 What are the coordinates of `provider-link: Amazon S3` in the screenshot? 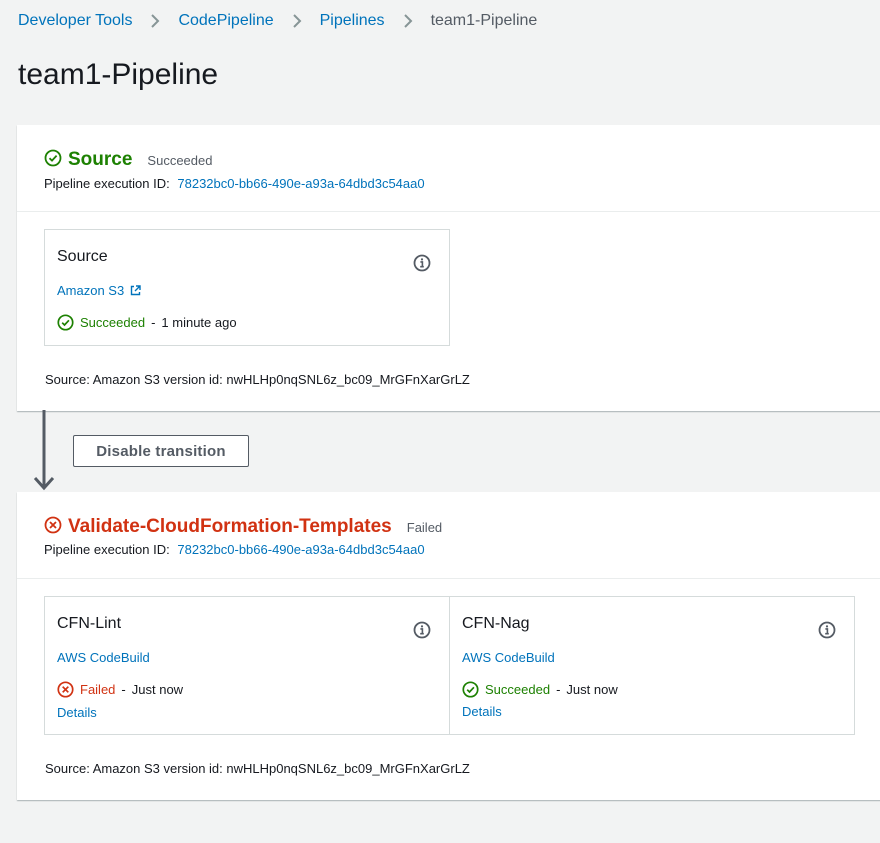 It's located at (90, 290).